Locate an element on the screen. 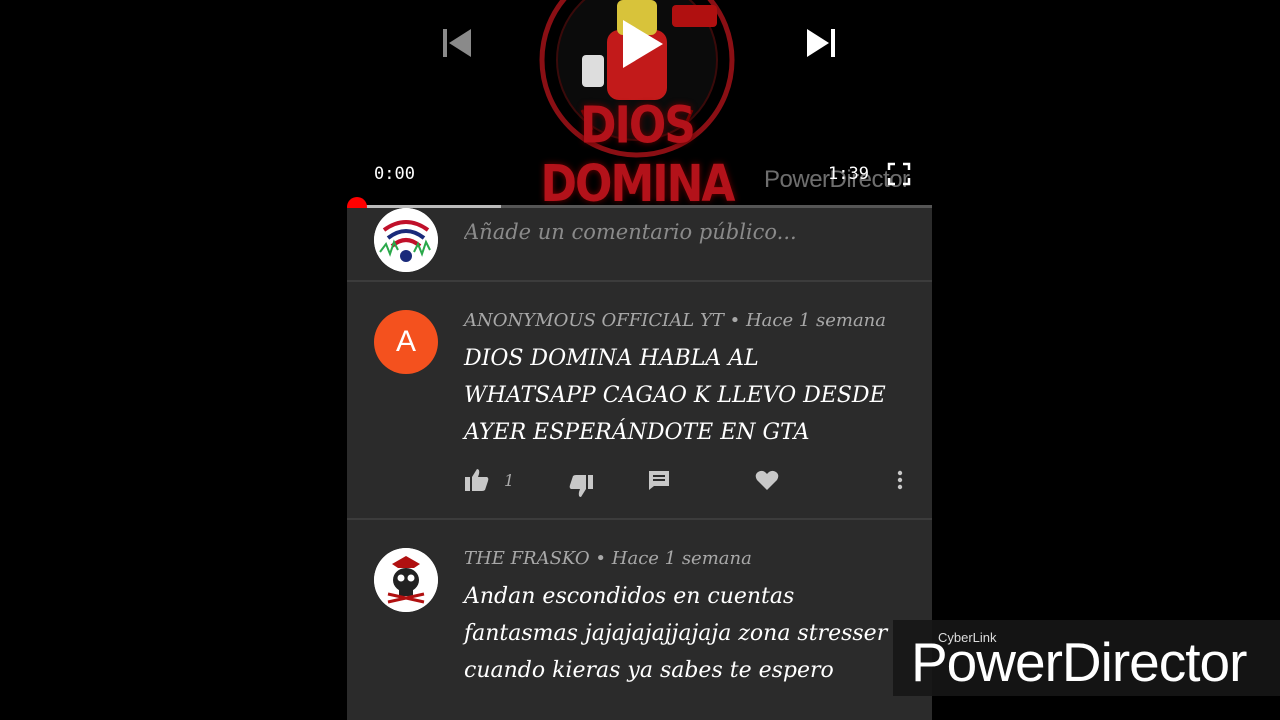  reply-icon is located at coordinates (659, 480).